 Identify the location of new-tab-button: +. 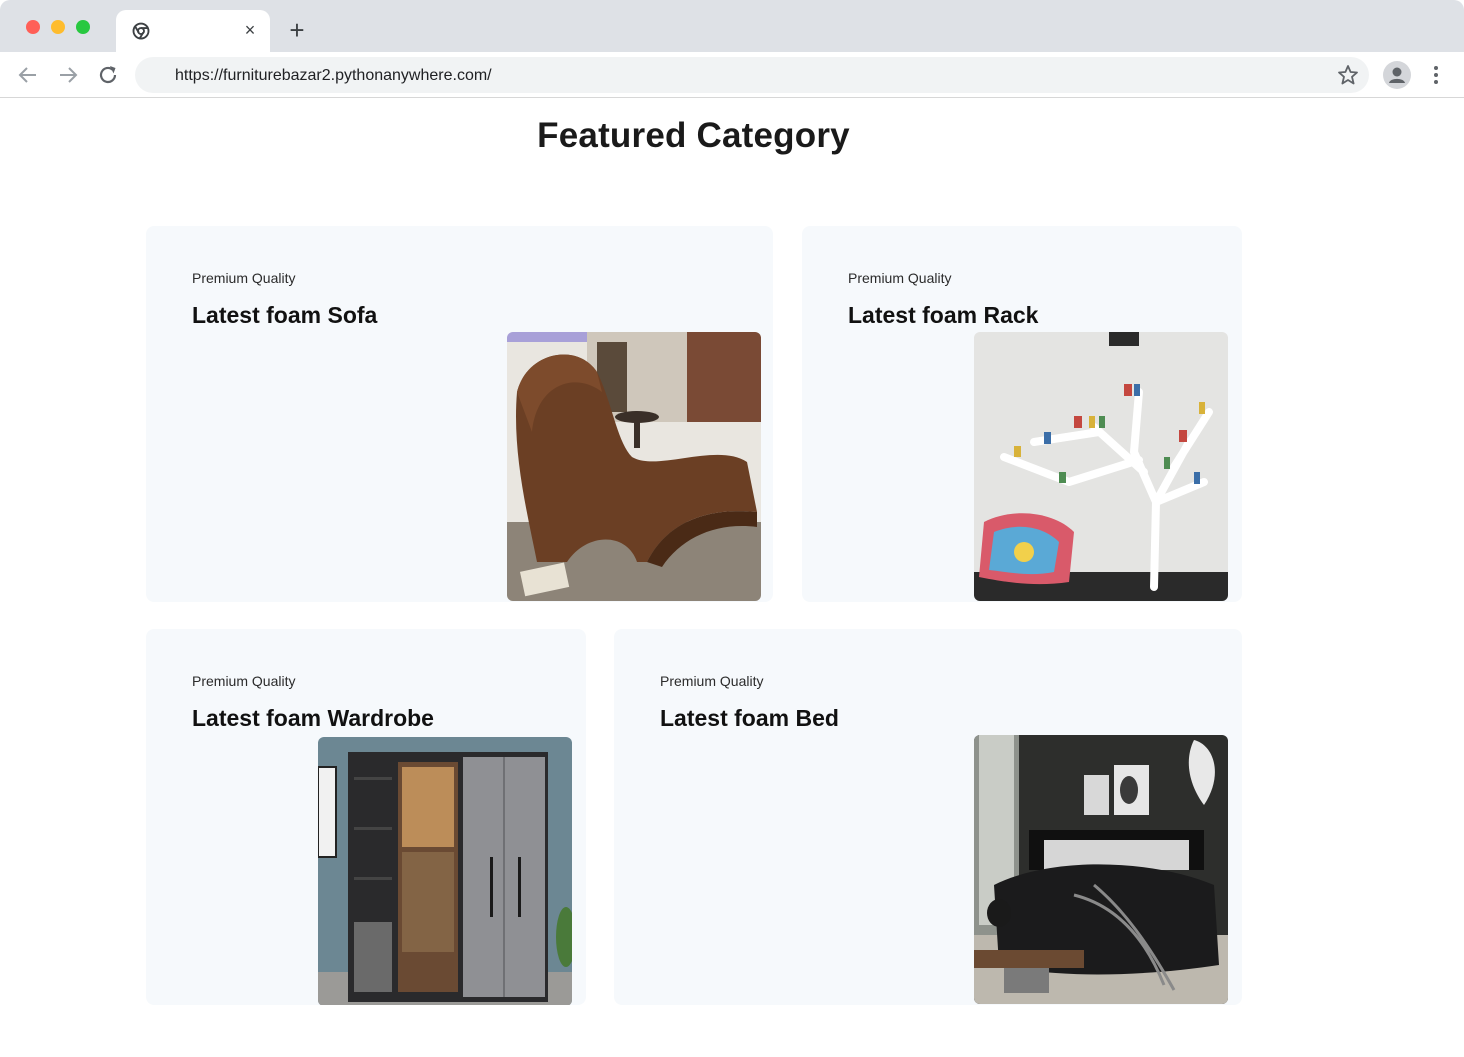
(297, 30).